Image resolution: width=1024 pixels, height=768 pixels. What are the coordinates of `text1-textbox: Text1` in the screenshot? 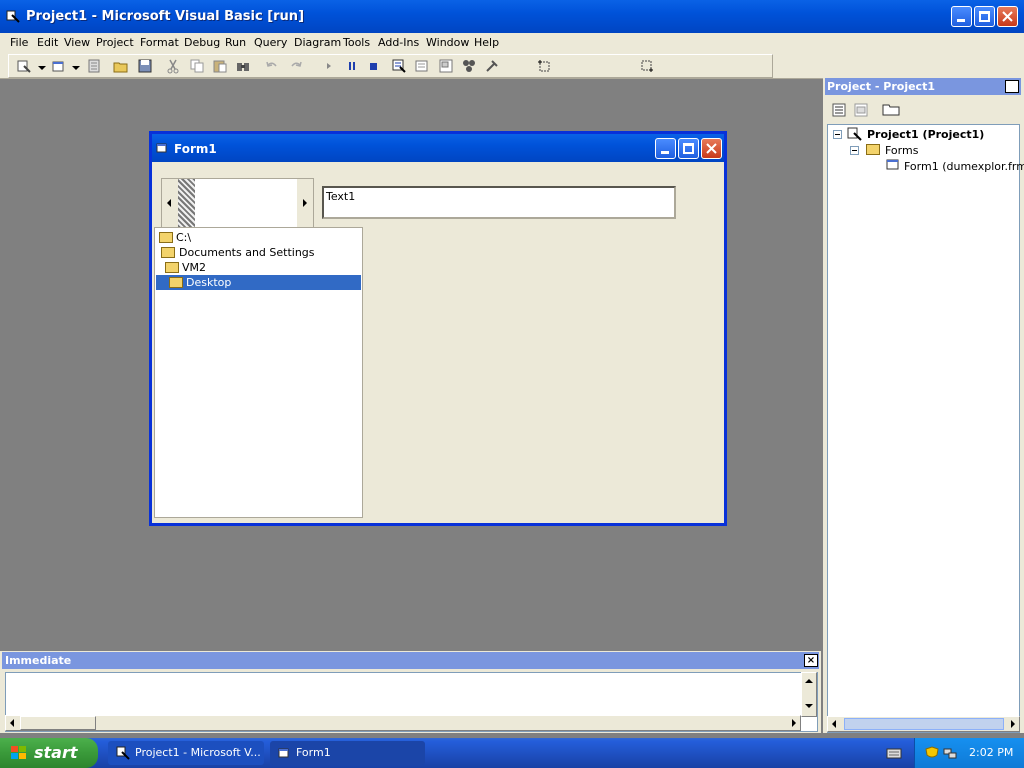 It's located at (499, 202).